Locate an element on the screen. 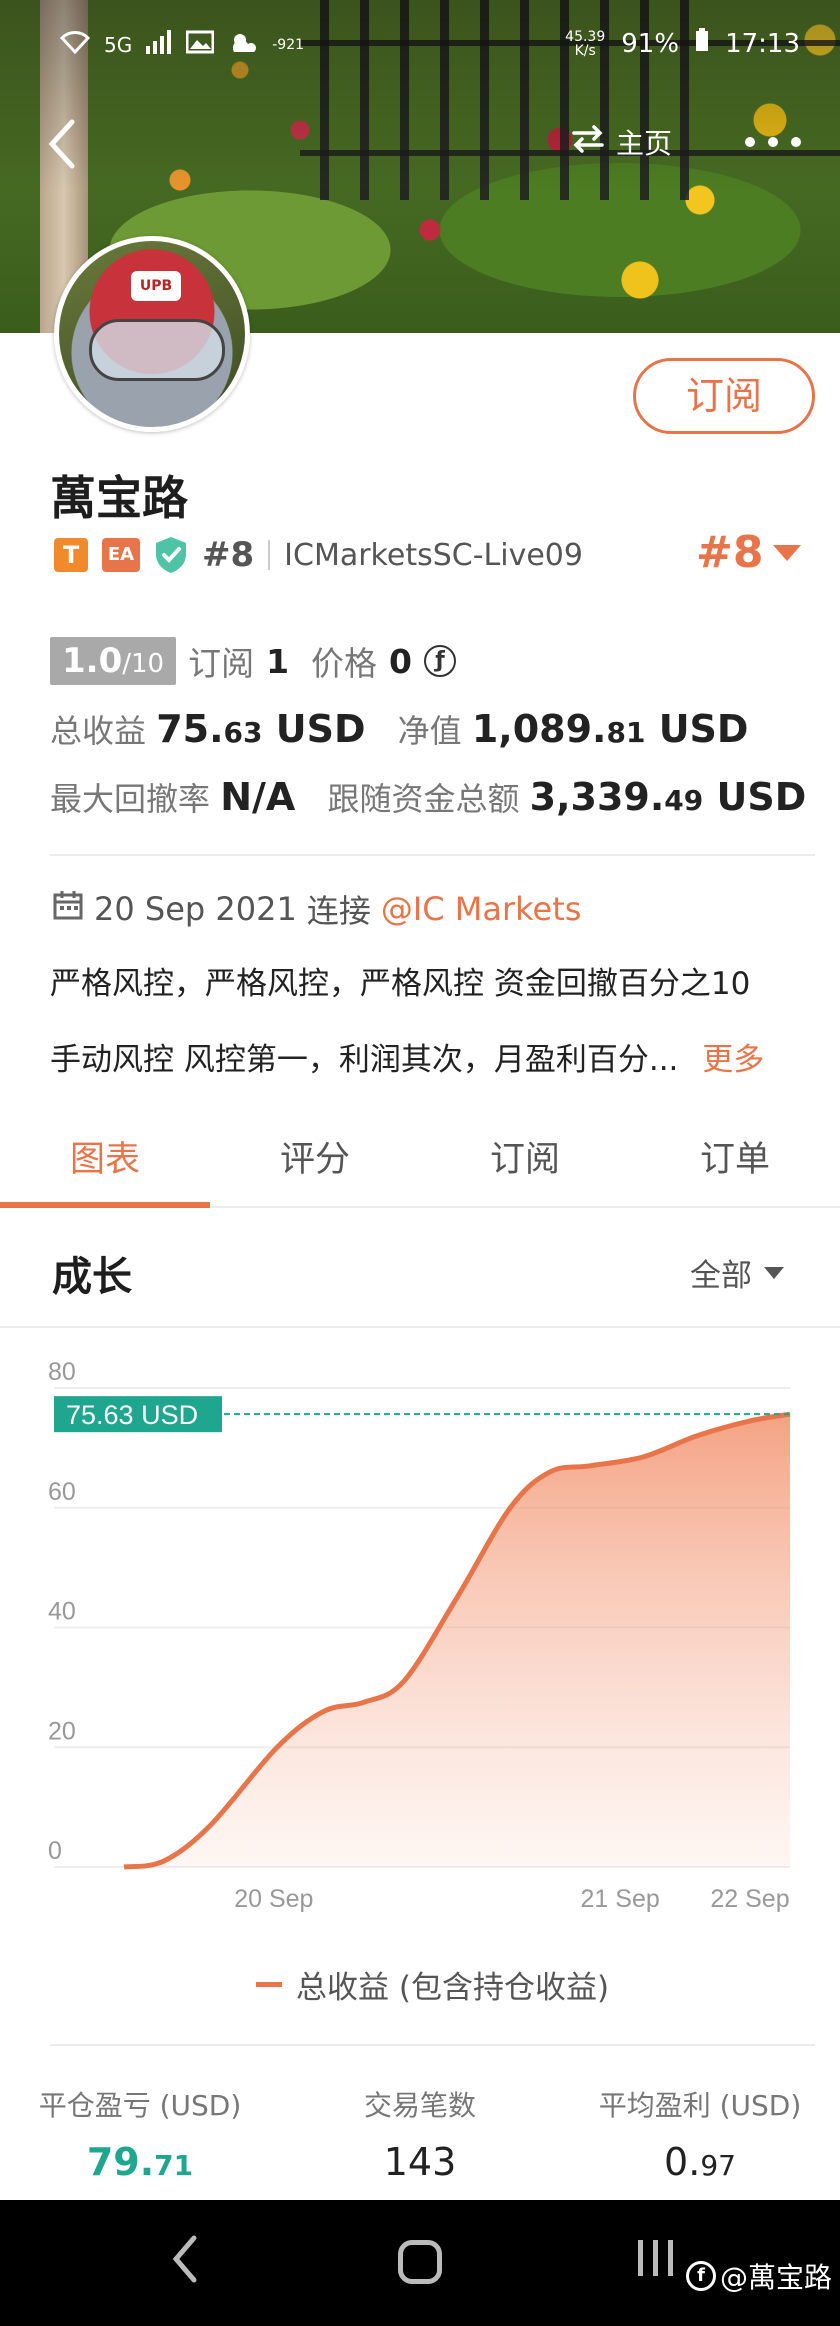 The image size is (840, 2326). coin-icon: ƒ is located at coordinates (440, 661).